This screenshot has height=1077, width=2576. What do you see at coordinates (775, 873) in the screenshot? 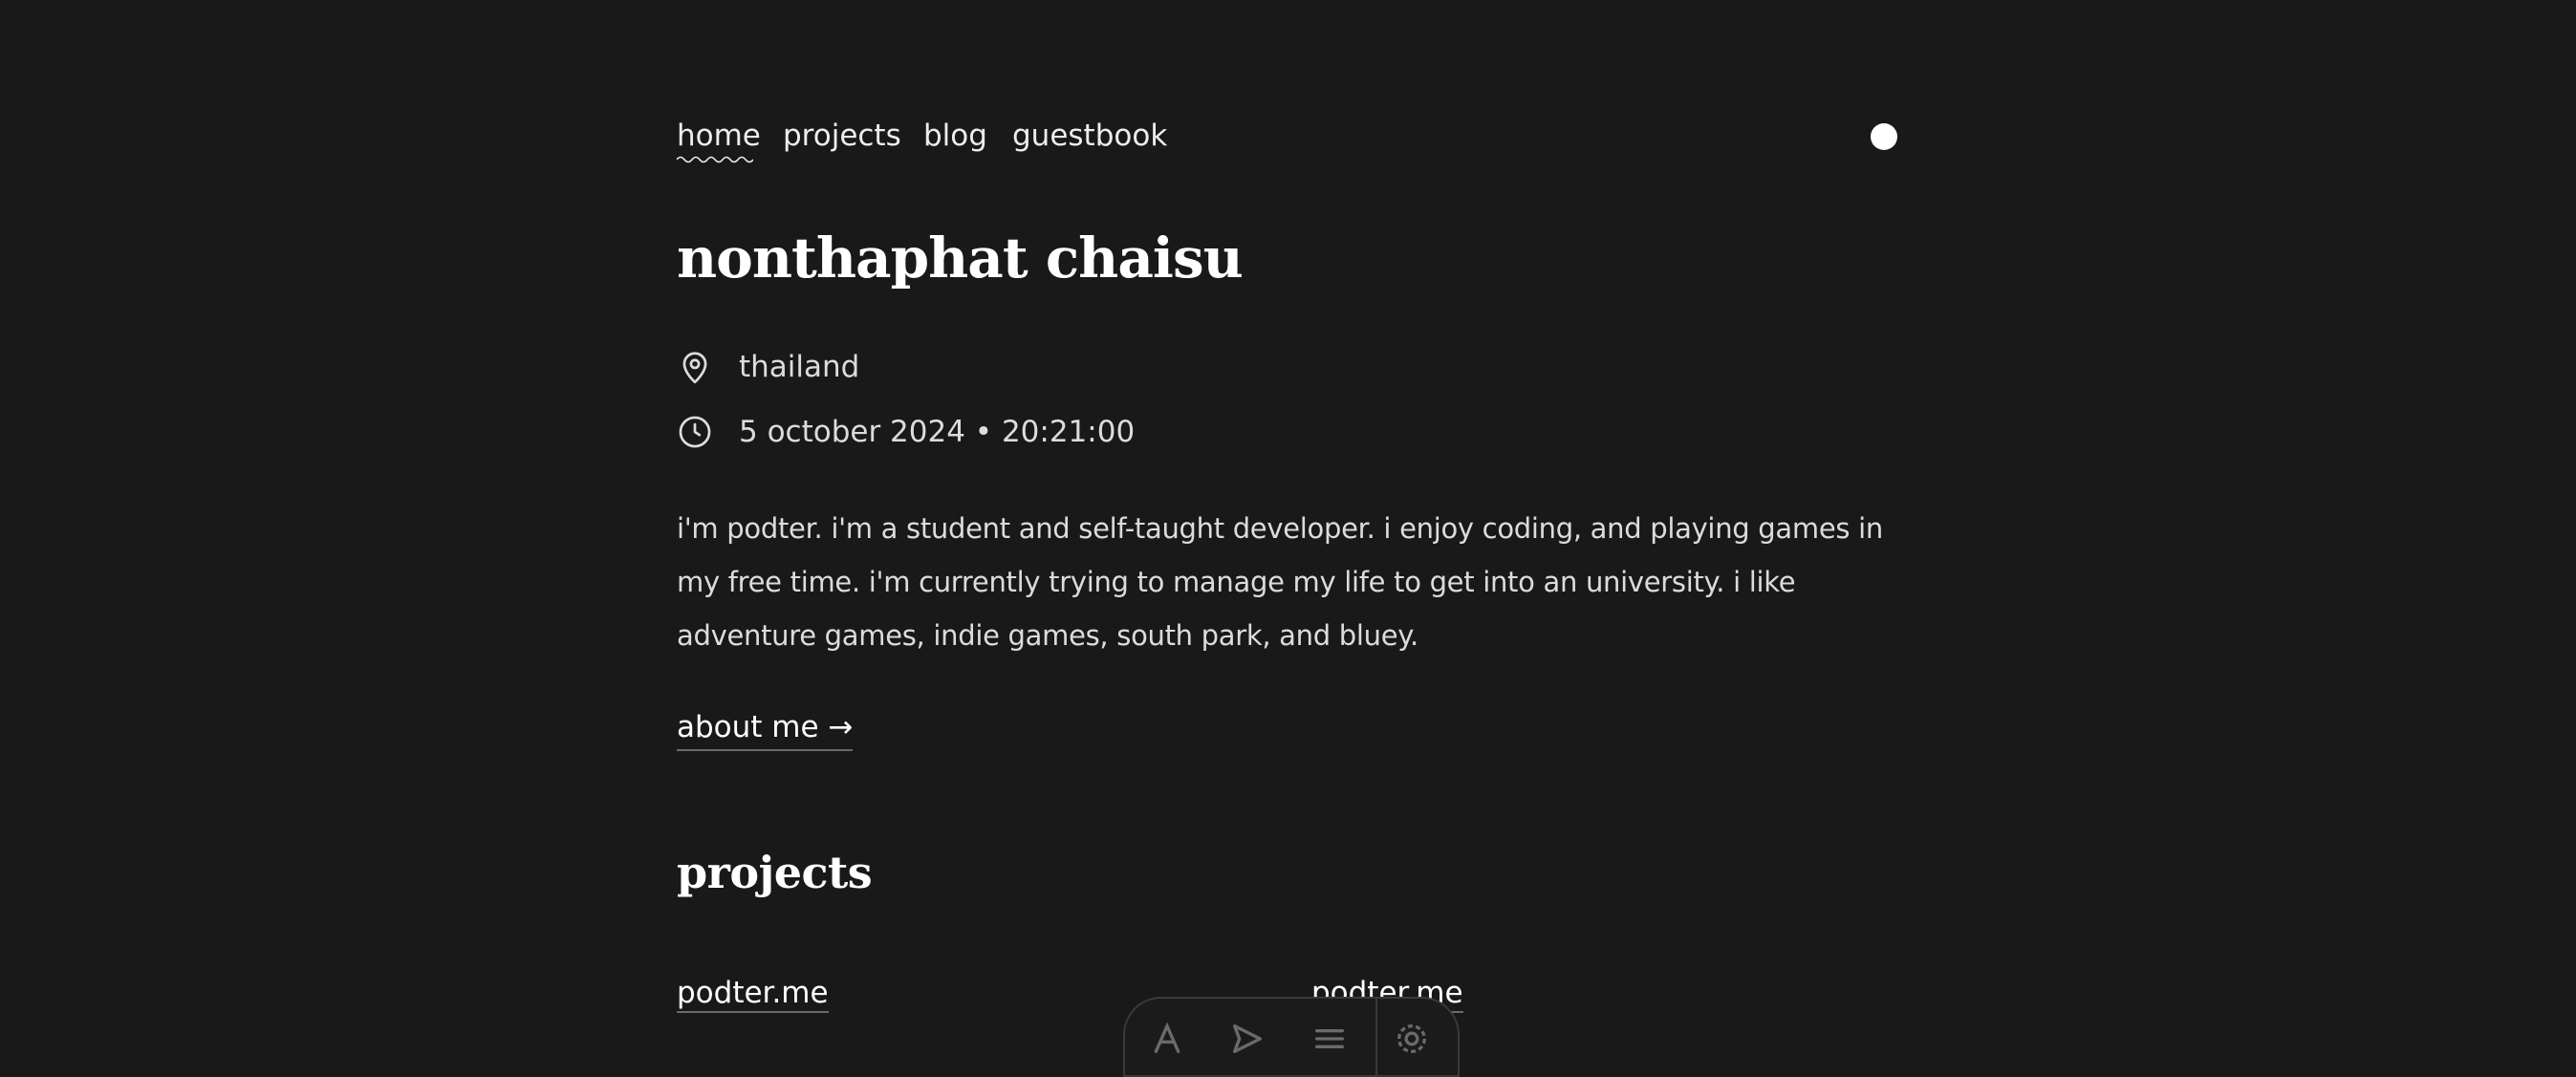
I see `projects-heading: projects` at bounding box center [775, 873].